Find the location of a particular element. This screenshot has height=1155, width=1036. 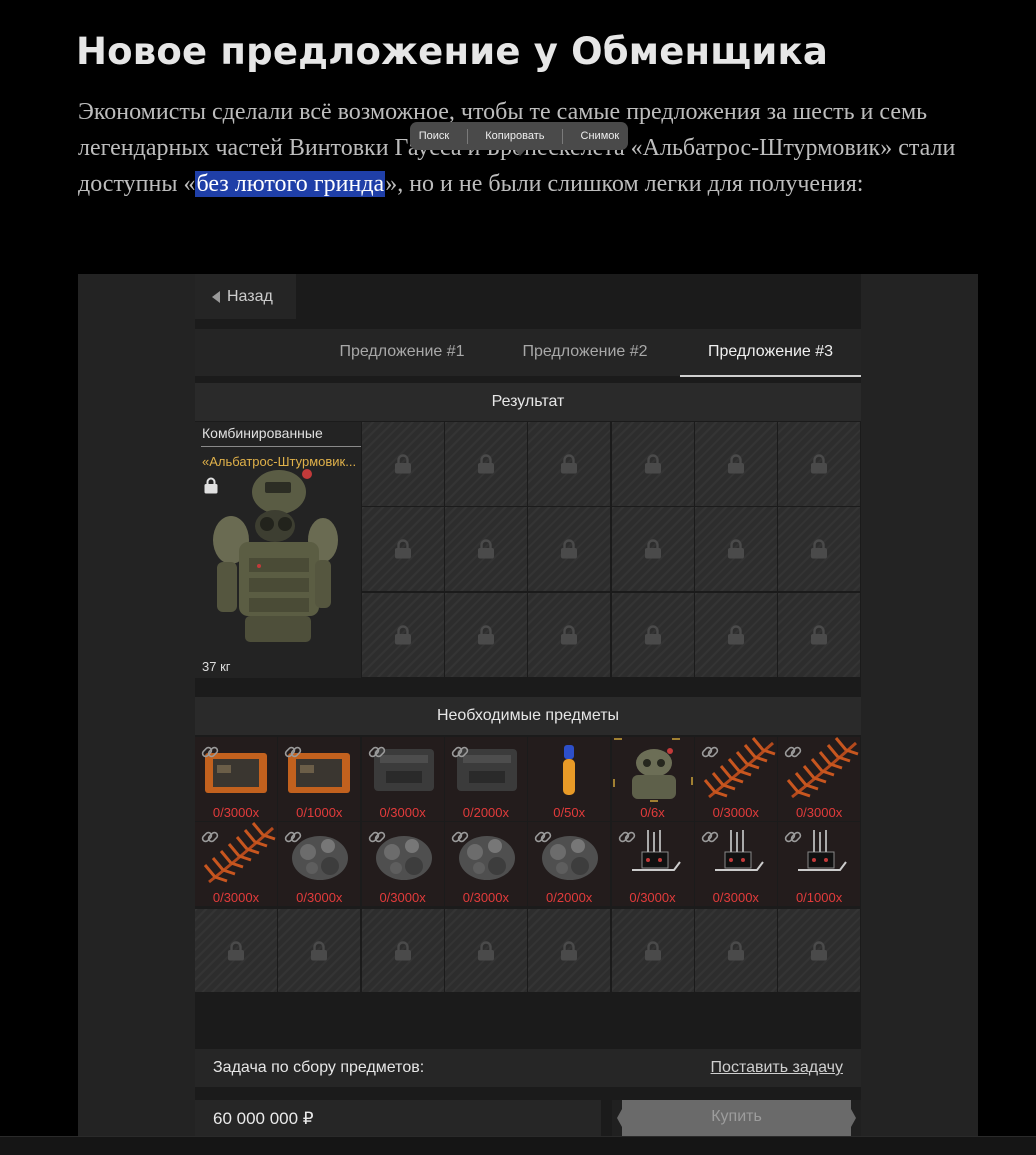

article-title: Новое предложение у Обменщика is located at coordinates (452, 51).